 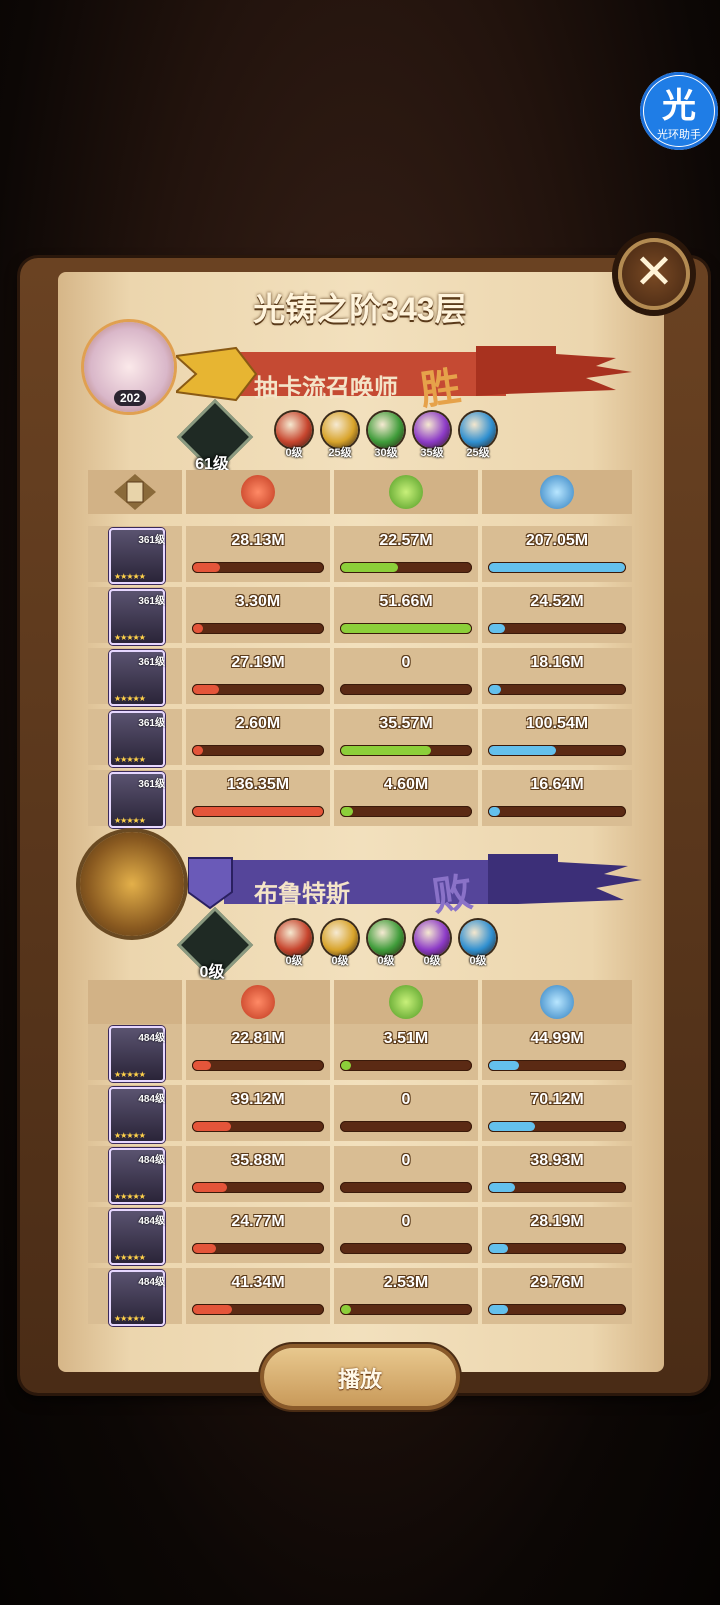 What do you see at coordinates (258, 1296) in the screenshot?
I see `damage-stat-cell: 41.34M` at bounding box center [258, 1296].